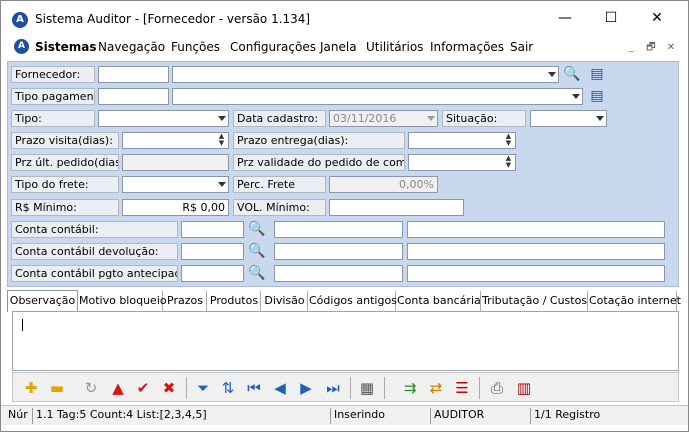 The width and height of the screenshot is (689, 432). What do you see at coordinates (350, 388) in the screenshot?
I see `toolbar-separator` at bounding box center [350, 388].